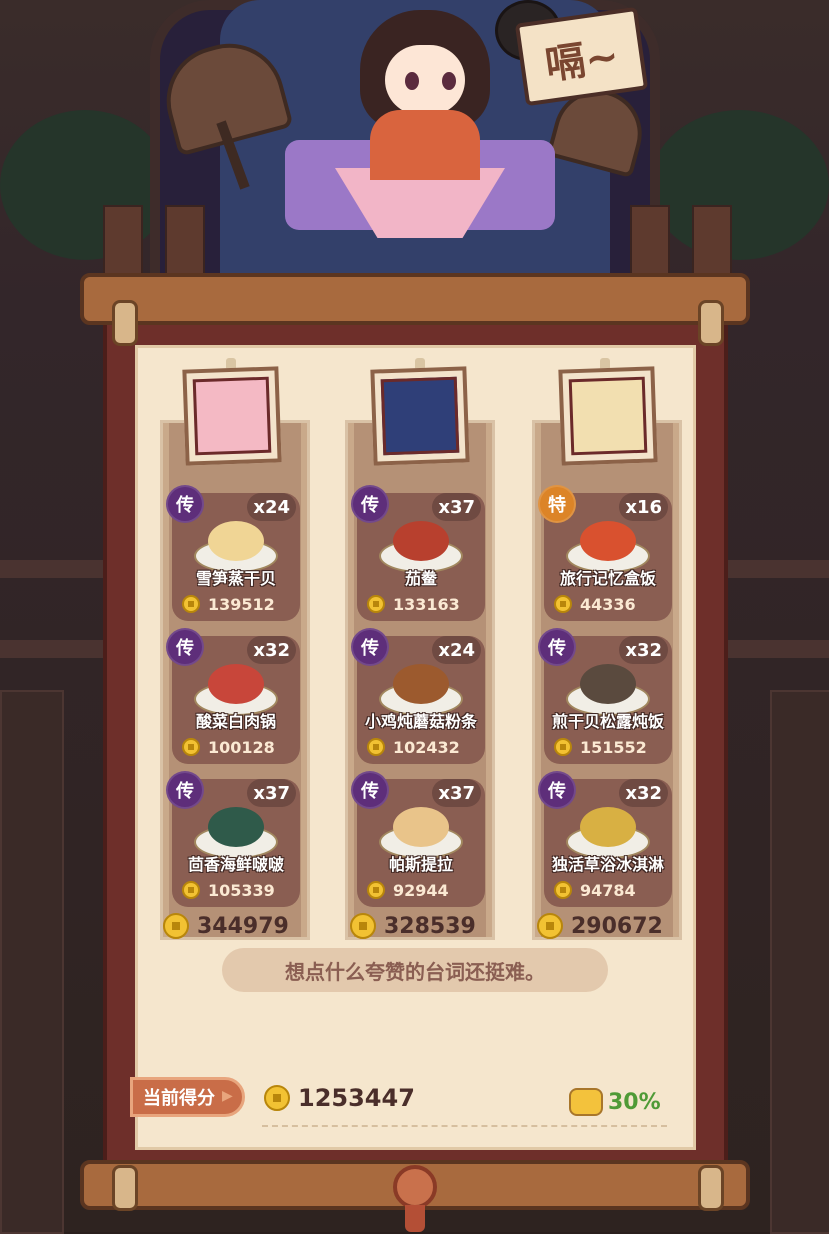  I want to click on dish-score: 133163, so click(413, 604).